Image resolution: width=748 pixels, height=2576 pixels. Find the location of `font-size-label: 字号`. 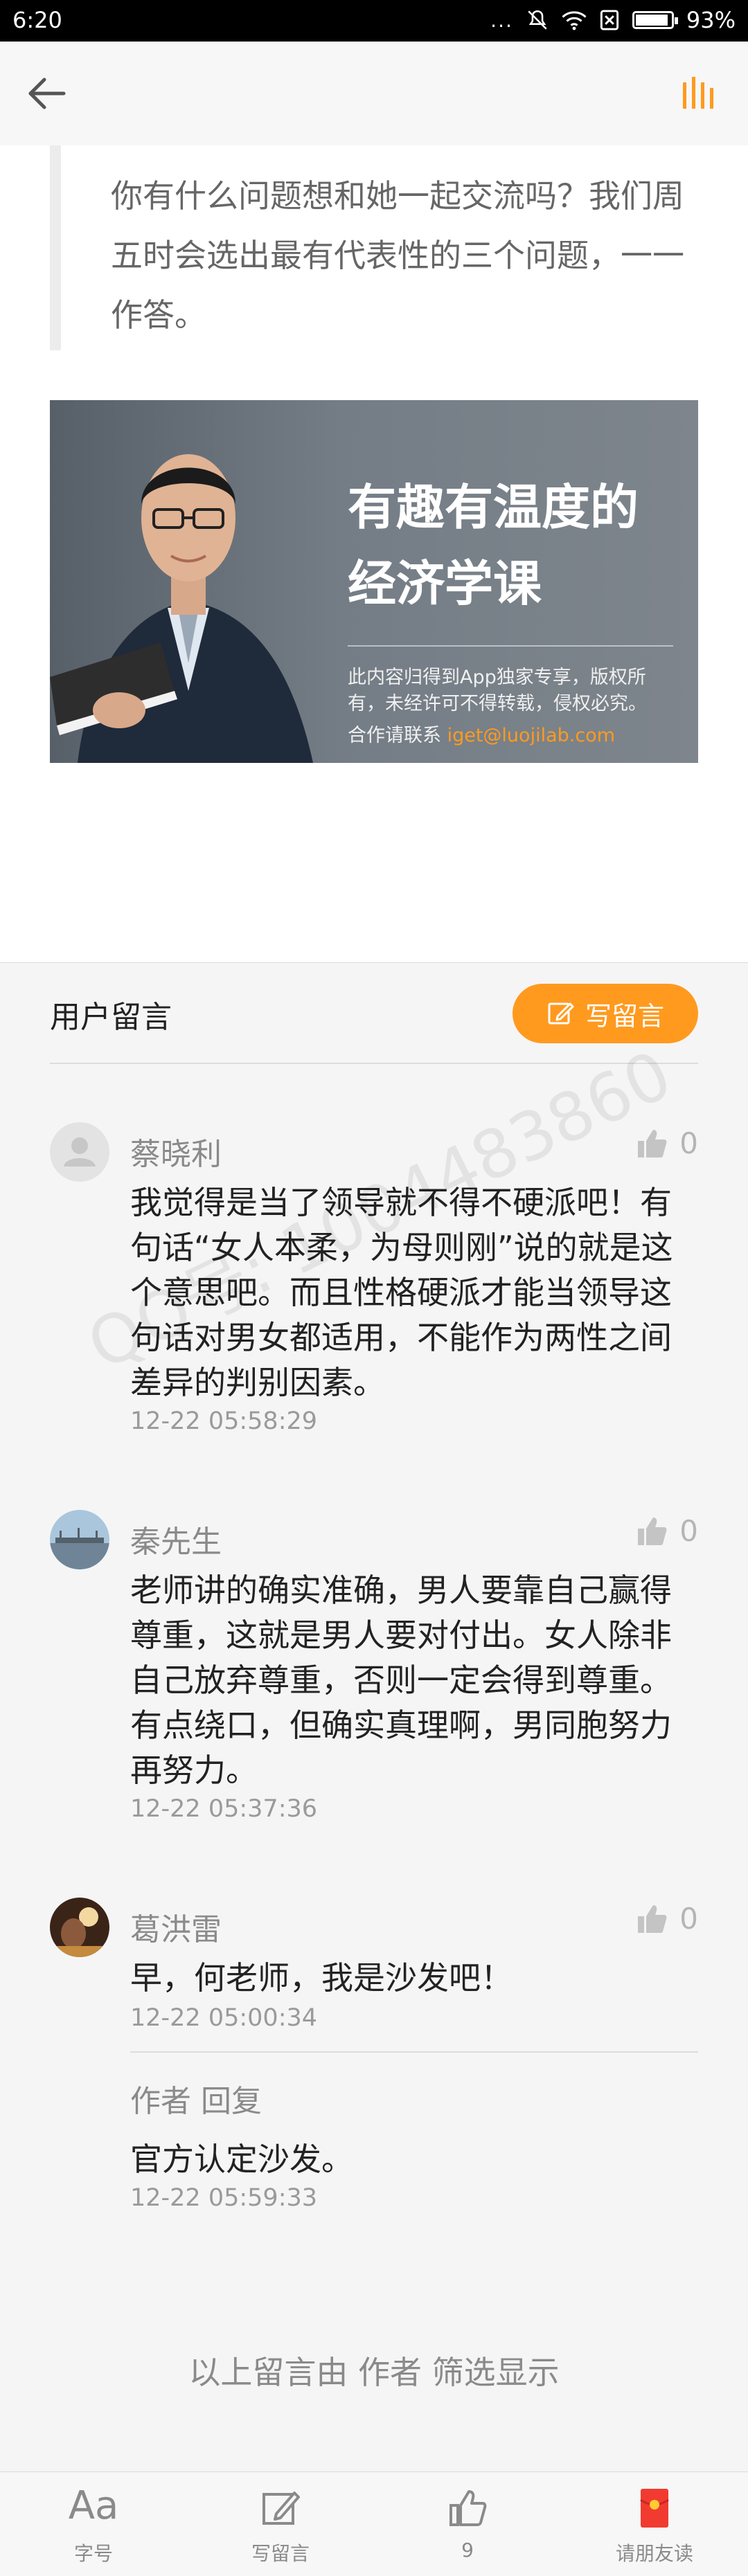

font-size-label: 字号 is located at coordinates (93, 2553).